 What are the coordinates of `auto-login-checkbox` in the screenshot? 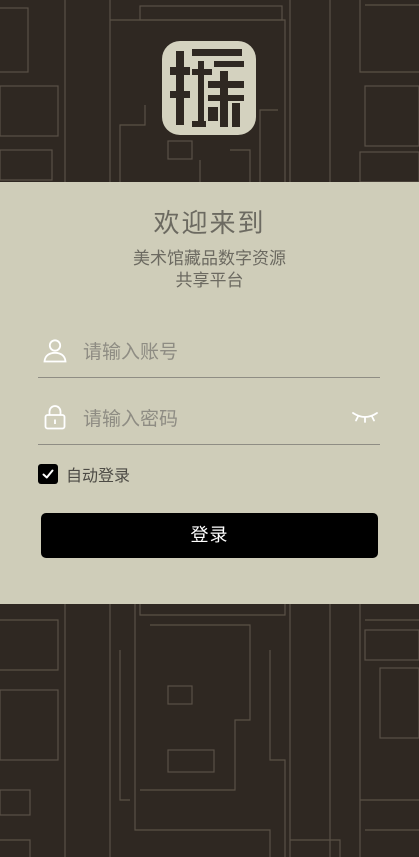 It's located at (48, 474).